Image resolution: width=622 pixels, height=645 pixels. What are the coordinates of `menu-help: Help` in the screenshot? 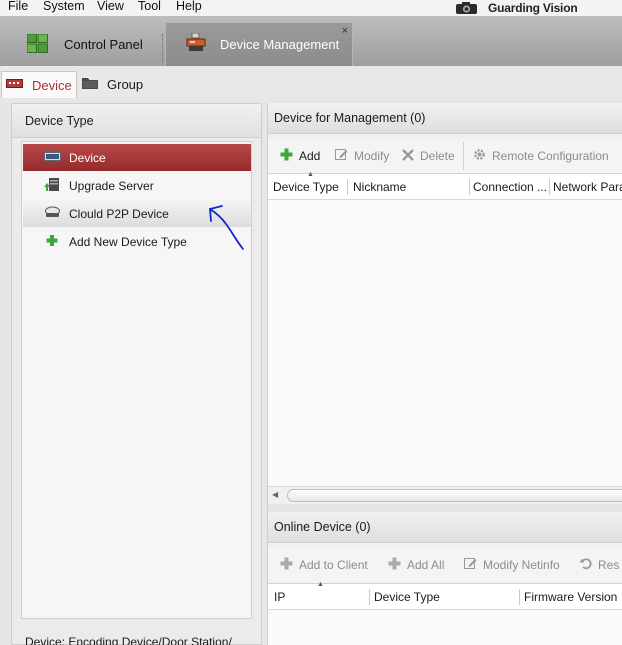 It's located at (189, 6).